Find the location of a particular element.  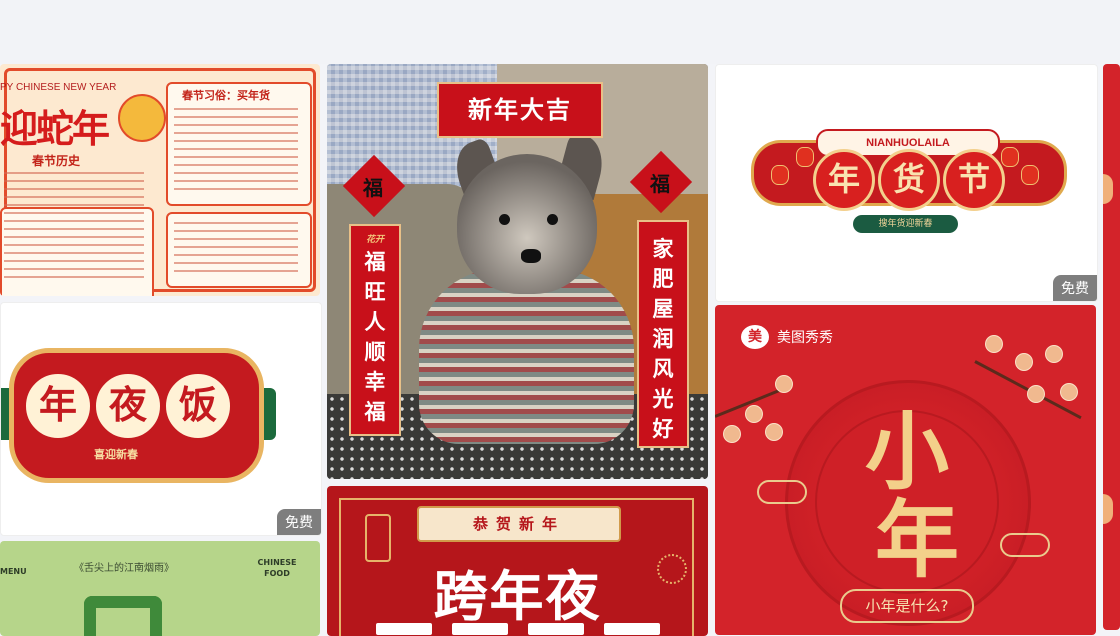

dog-banner-top: 新年大吉 is located at coordinates (520, 110).